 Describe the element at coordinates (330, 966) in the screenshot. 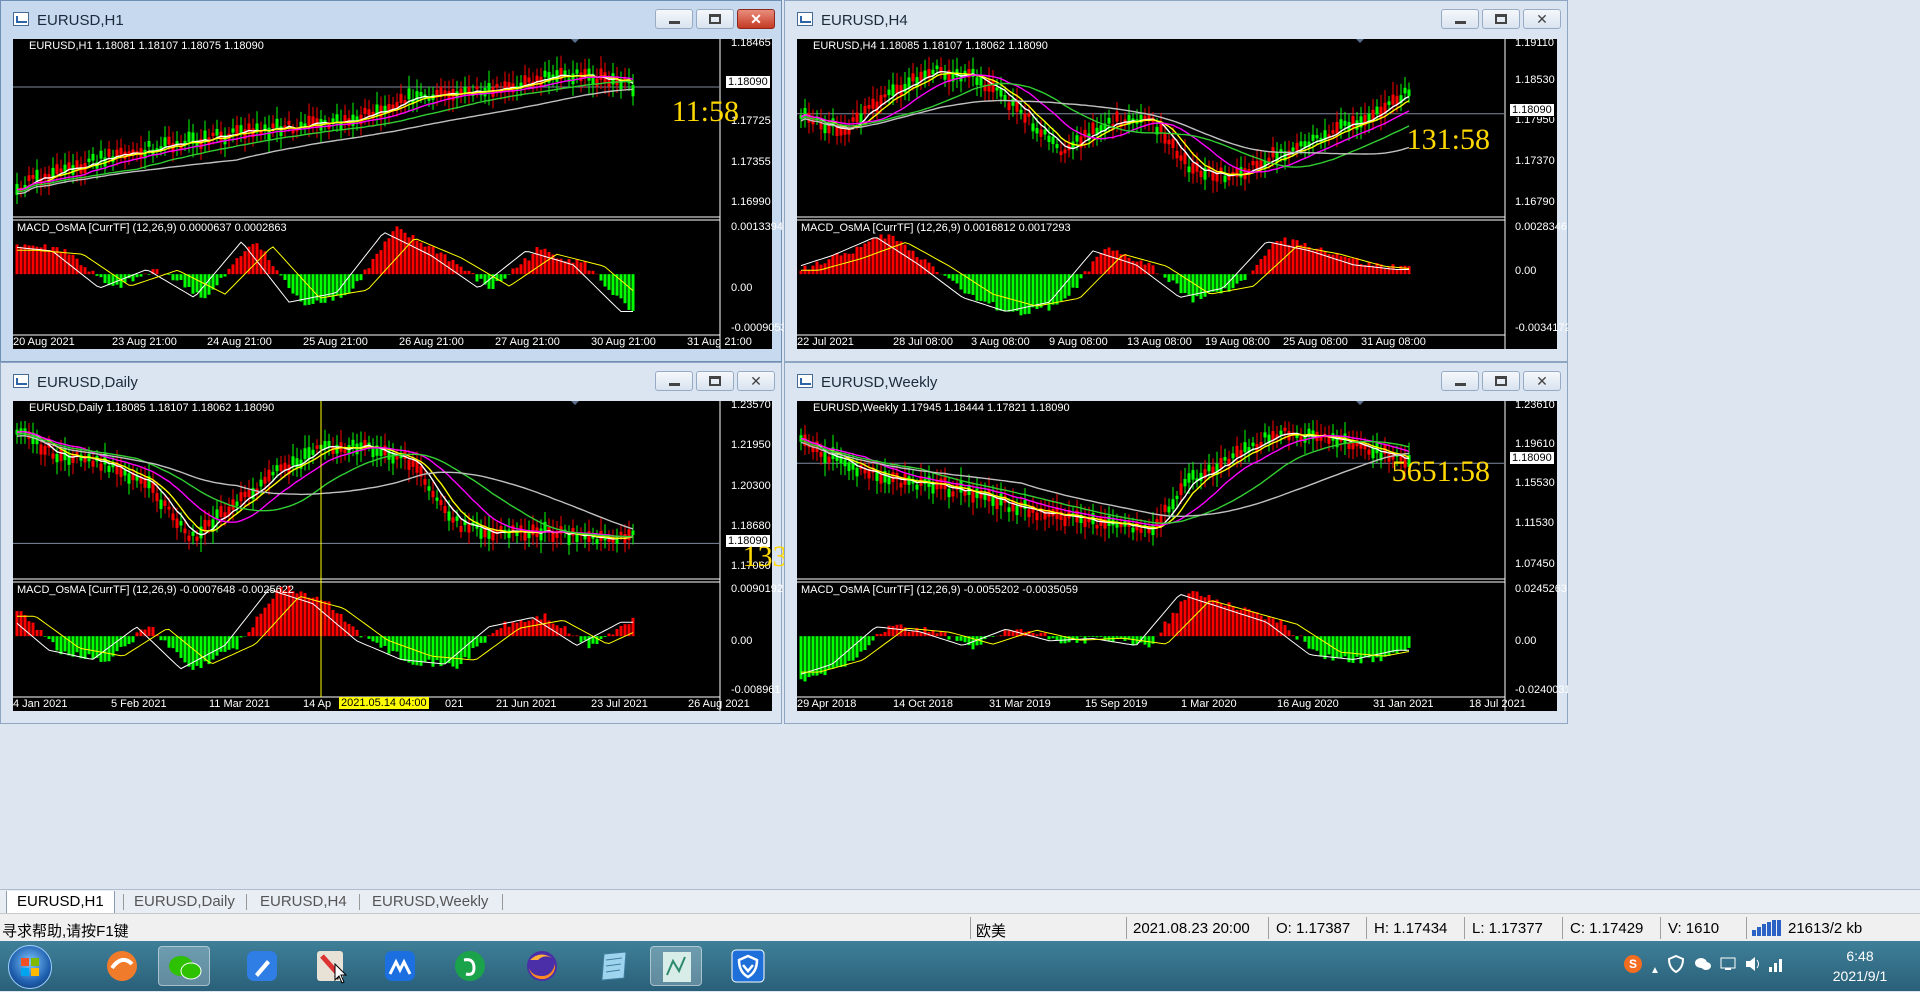

I see `paint-app-icon` at that location.